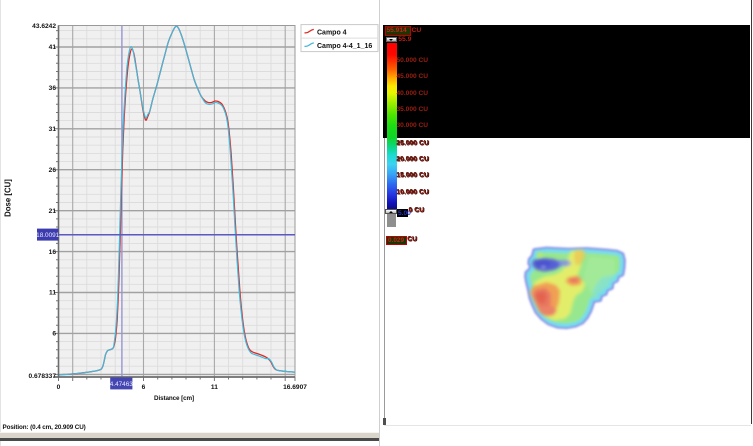  I want to click on svg-text: 4.47463, so click(122, 384).